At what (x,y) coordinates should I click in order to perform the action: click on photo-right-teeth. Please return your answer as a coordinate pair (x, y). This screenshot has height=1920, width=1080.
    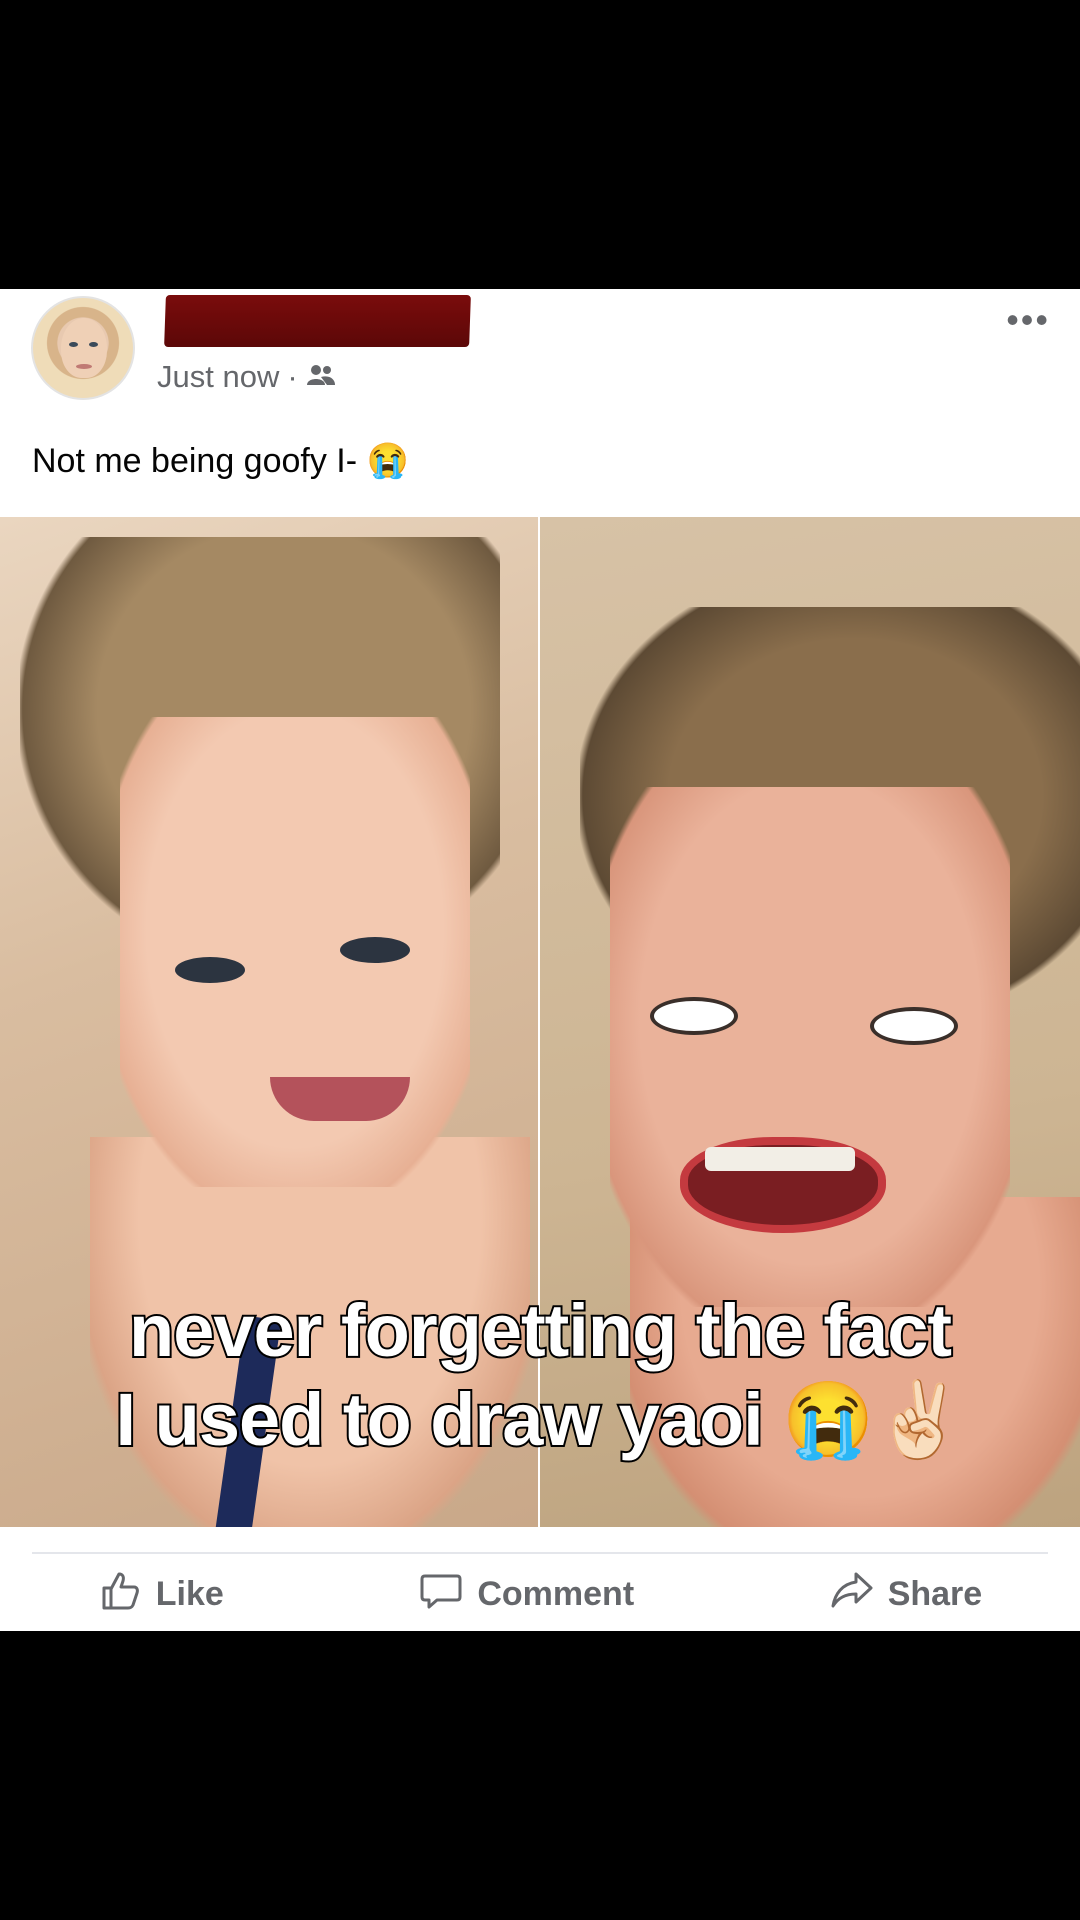
    Looking at the image, I should click on (780, 1159).